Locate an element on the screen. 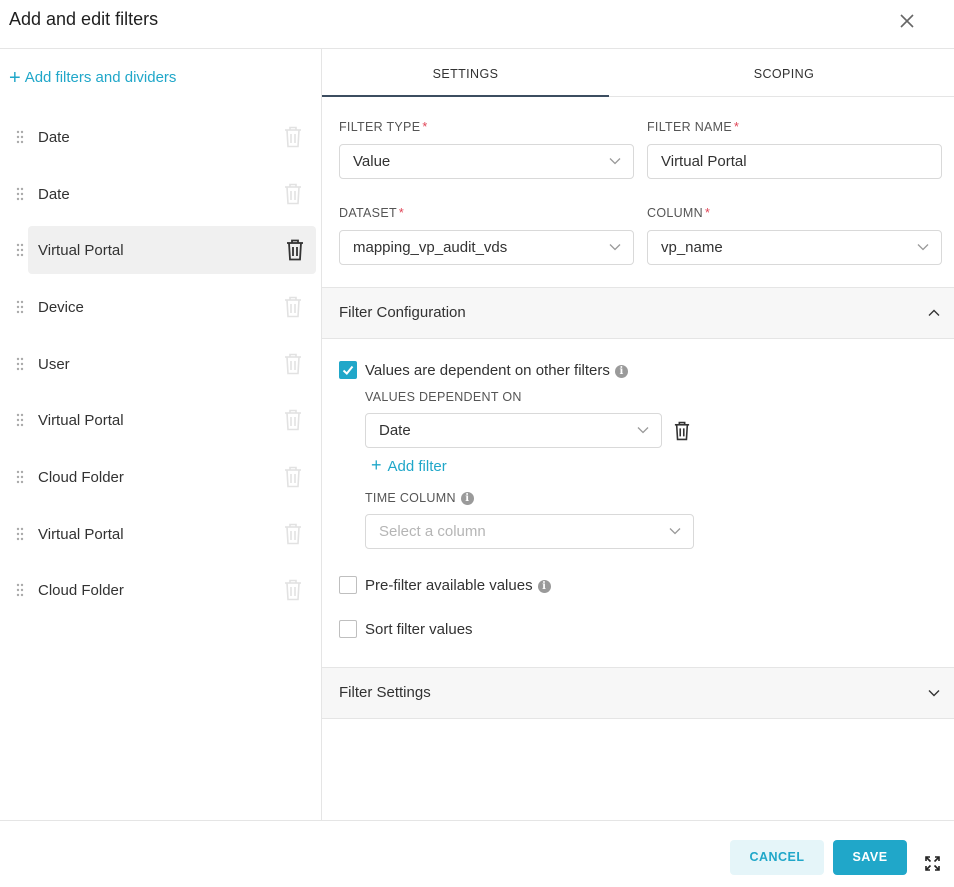  expand-icon is located at coordinates (932, 863).